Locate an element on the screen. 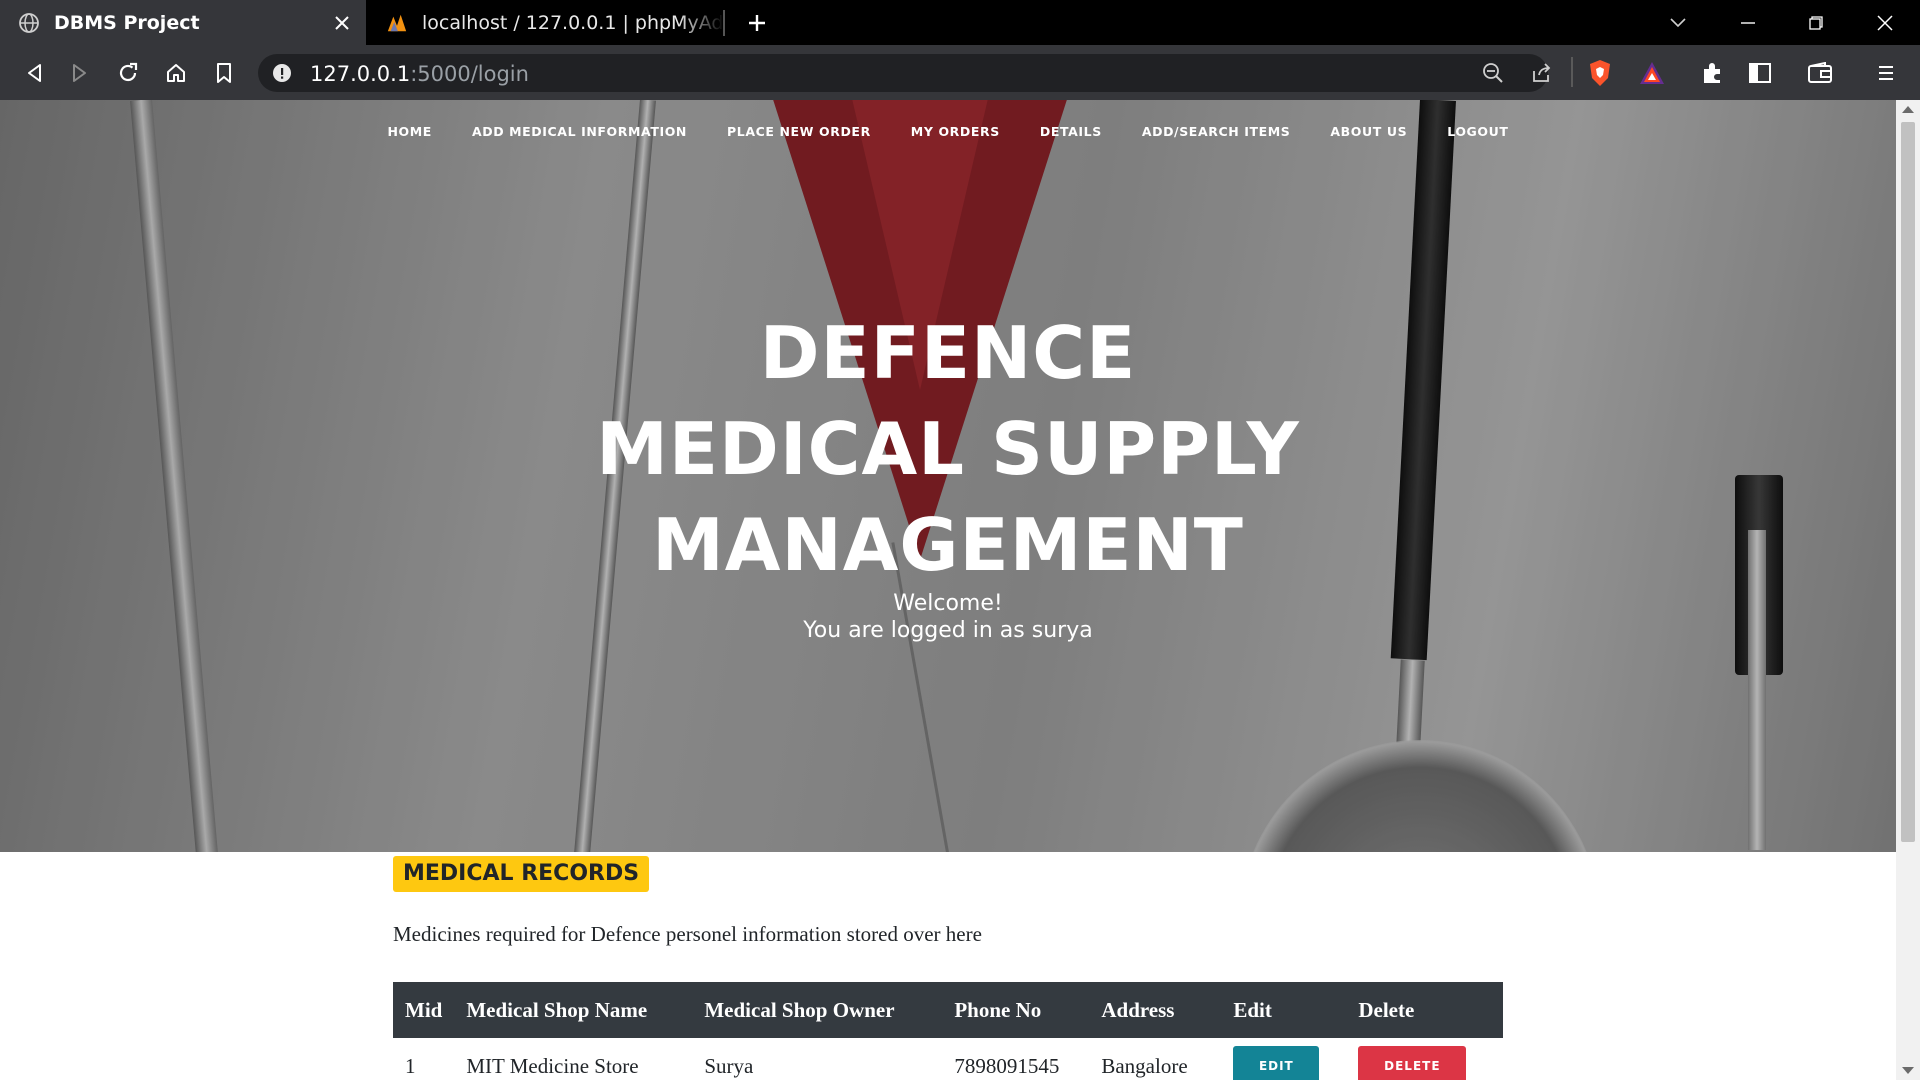 The image size is (1920, 1080). cell-mid: 1 is located at coordinates (410, 1065).